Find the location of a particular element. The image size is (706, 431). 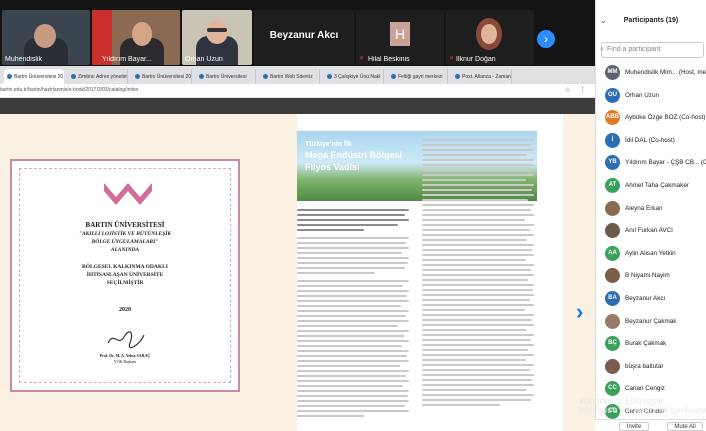

video-tile: H Hilal Beskinis ✕ is located at coordinates (400, 37).